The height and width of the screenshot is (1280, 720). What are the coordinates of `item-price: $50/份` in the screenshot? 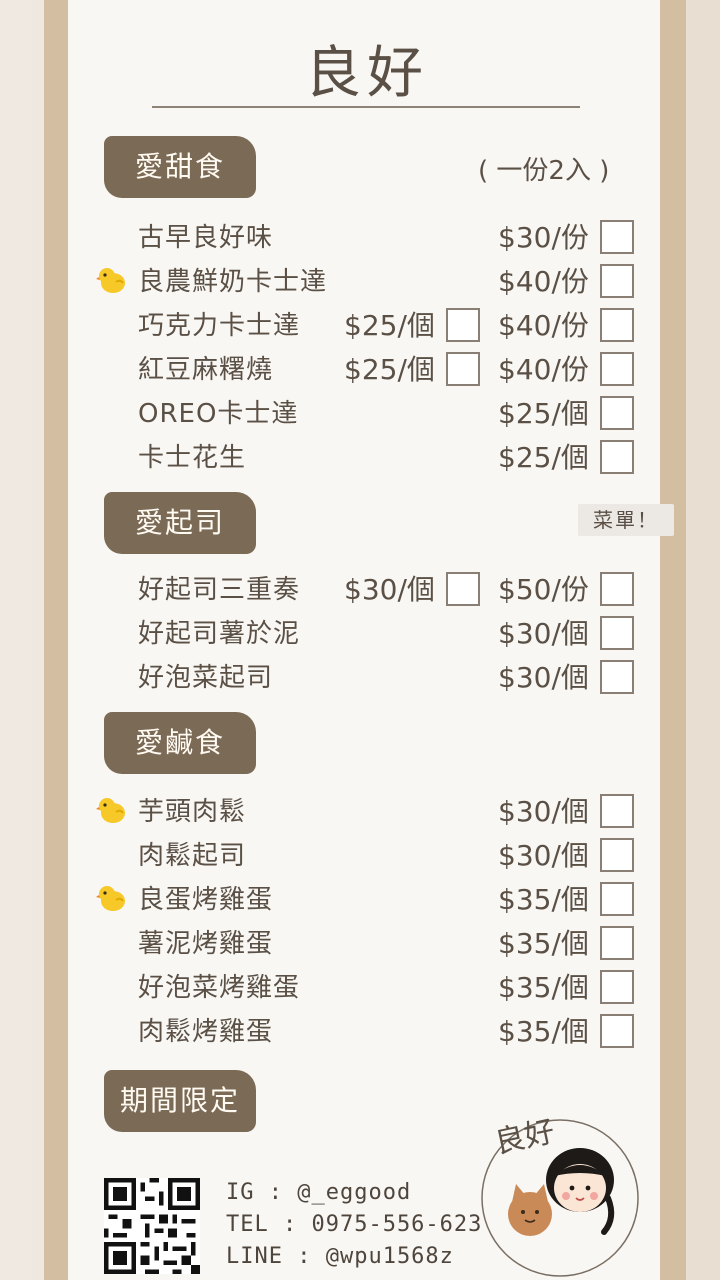 It's located at (543, 589).